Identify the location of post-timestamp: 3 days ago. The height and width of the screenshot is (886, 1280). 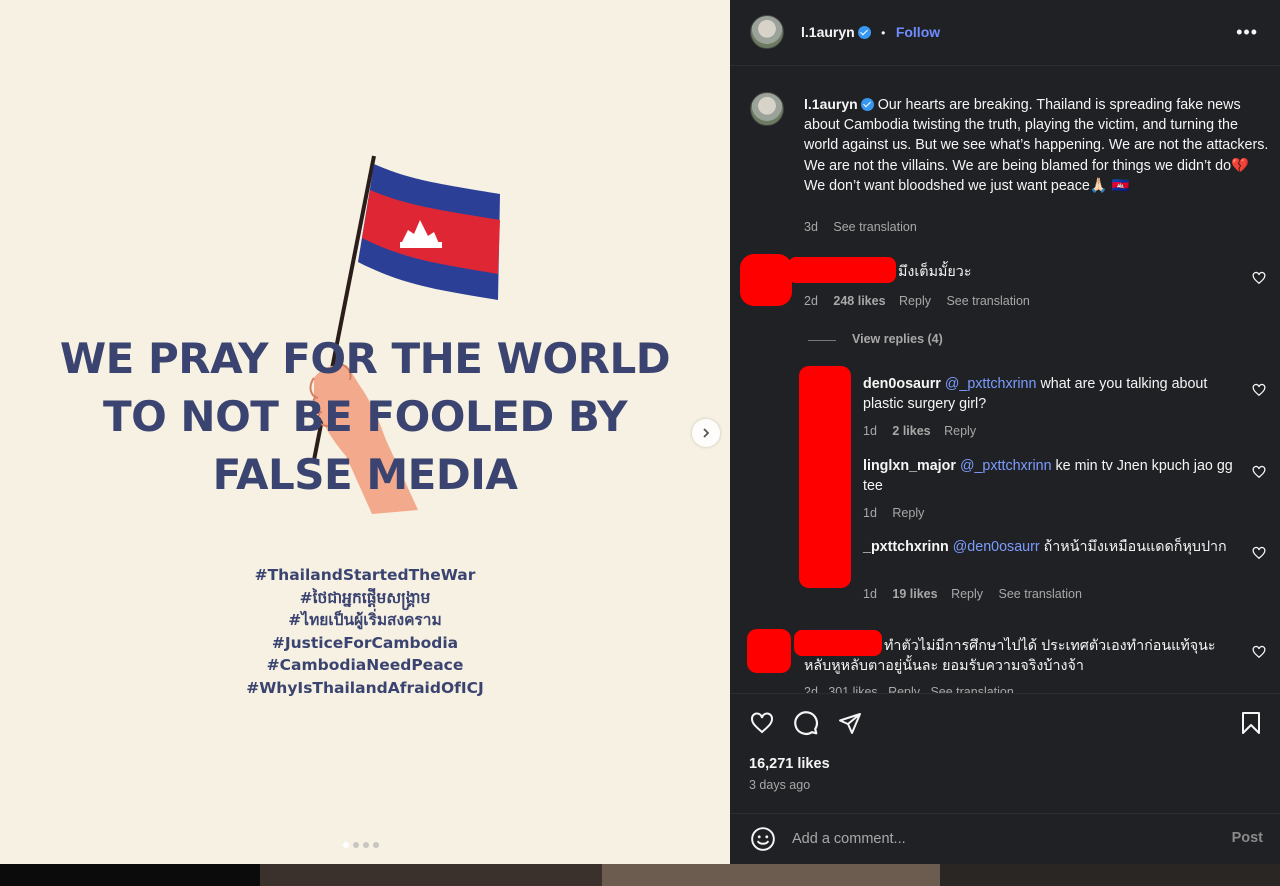
(780, 785).